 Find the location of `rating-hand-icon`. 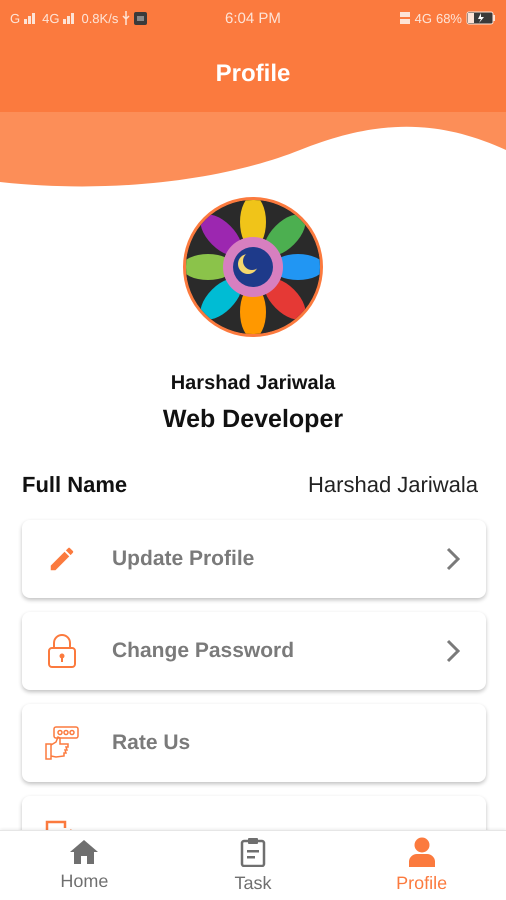

rating-hand-icon is located at coordinates (62, 743).